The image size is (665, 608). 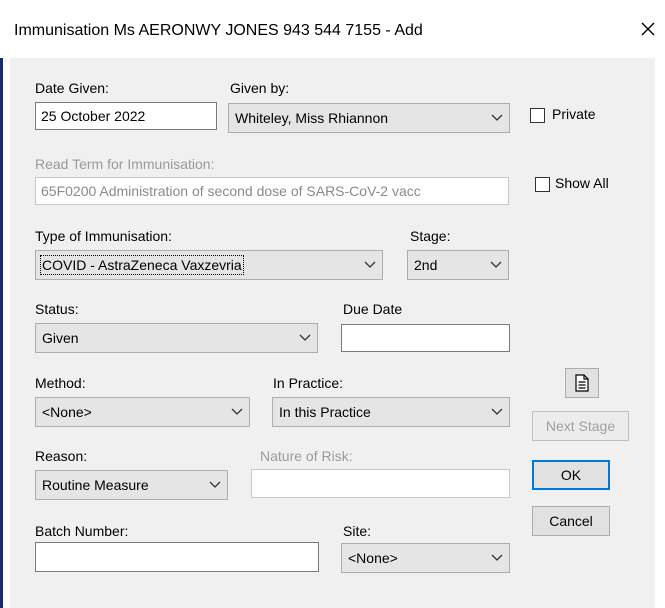 What do you see at coordinates (580, 426) in the screenshot?
I see `next-stage-button: Next Stage` at bounding box center [580, 426].